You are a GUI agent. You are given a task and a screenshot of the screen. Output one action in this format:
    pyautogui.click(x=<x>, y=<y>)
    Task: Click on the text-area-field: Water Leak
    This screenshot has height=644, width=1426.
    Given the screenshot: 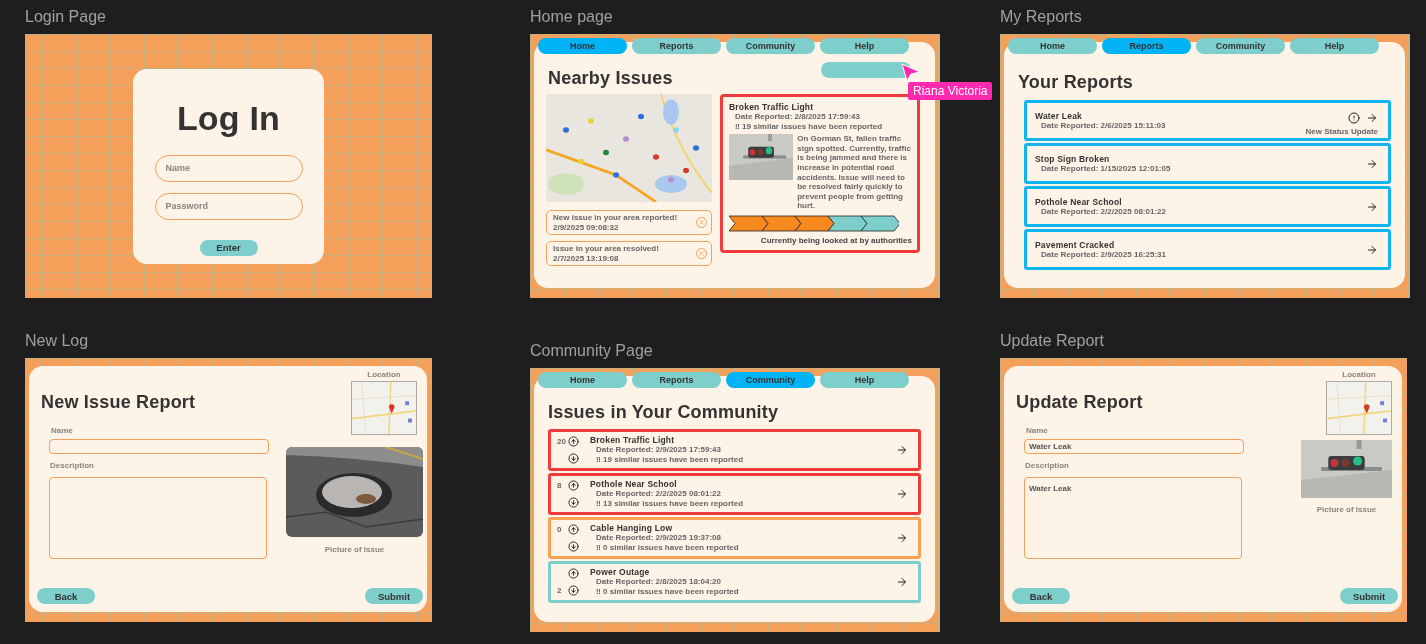 What is the action you would take?
    pyautogui.click(x=1133, y=518)
    